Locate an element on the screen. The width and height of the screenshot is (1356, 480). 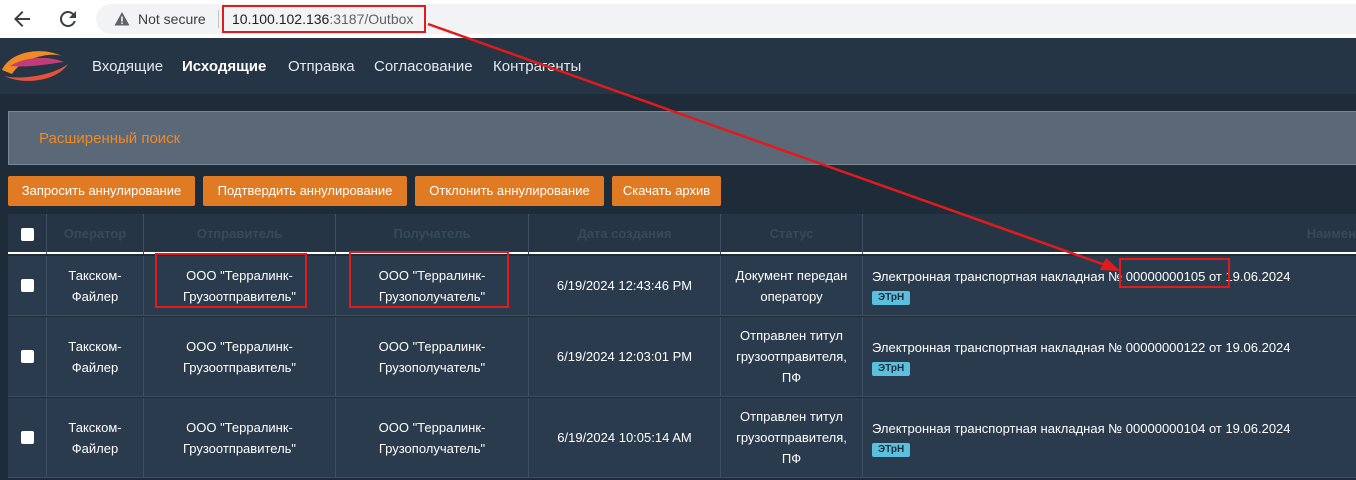
brand-logo-icon is located at coordinates (35, 66).